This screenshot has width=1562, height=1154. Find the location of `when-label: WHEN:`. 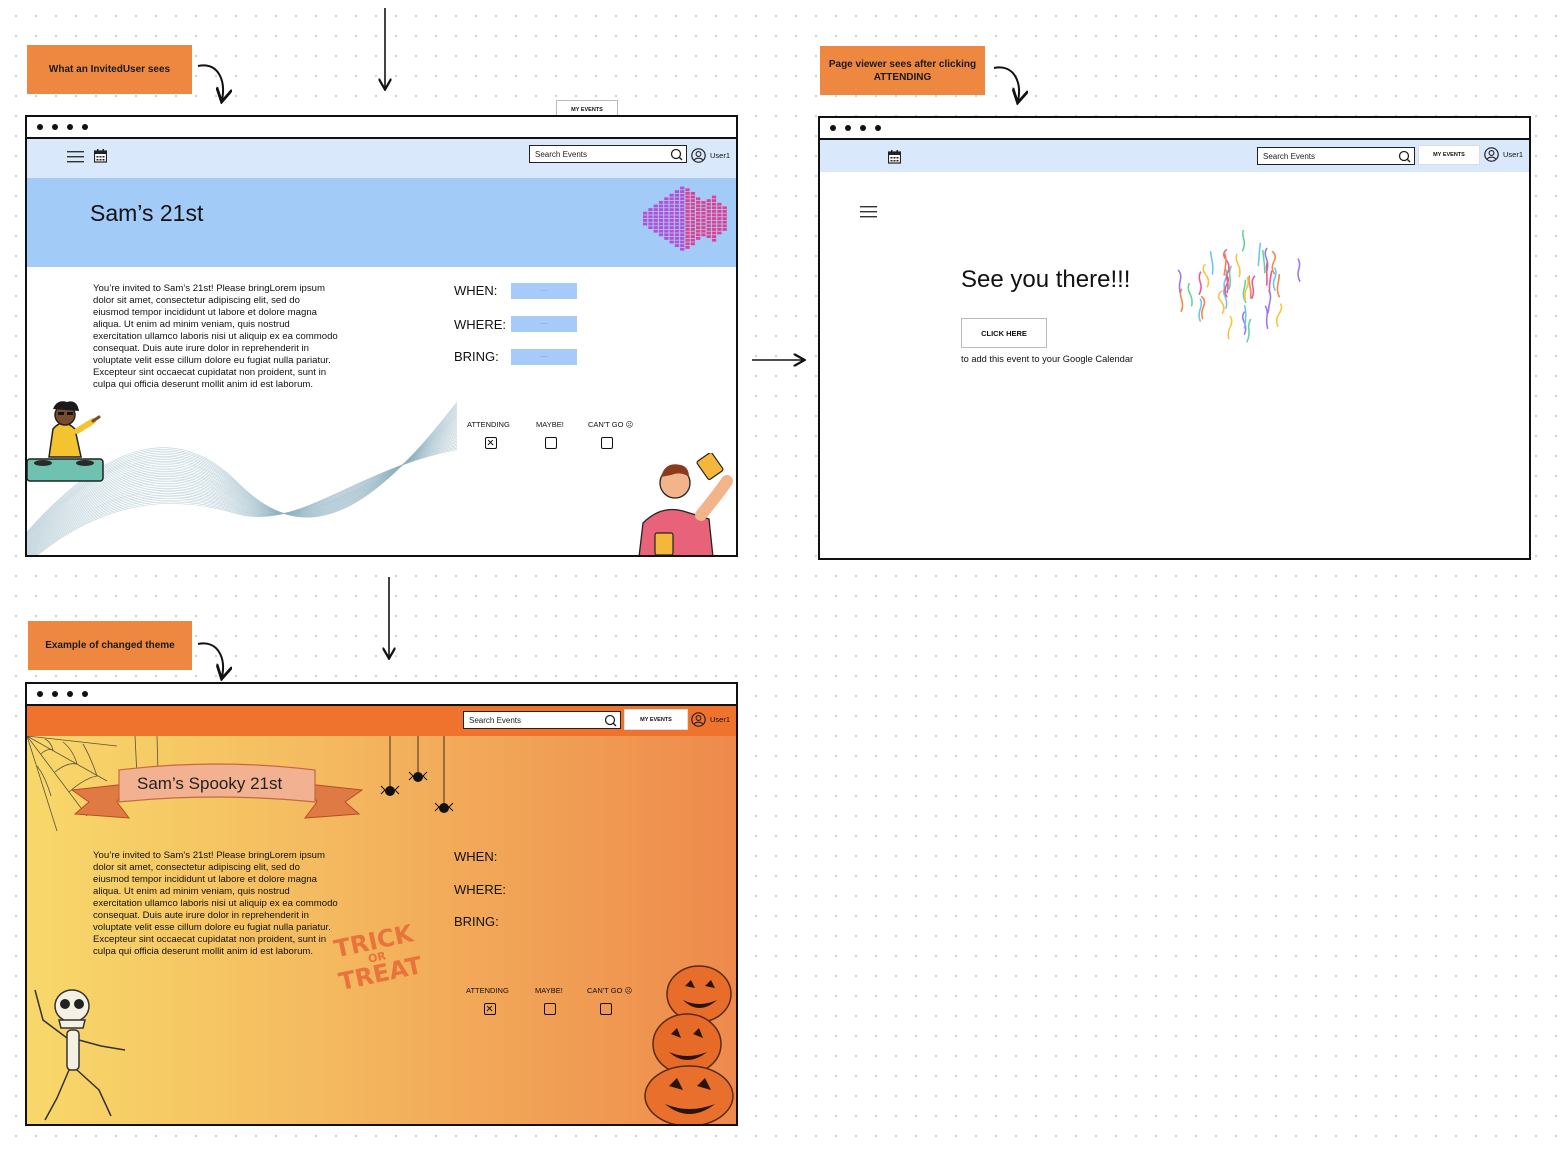

when-label: WHEN: is located at coordinates (476, 290).